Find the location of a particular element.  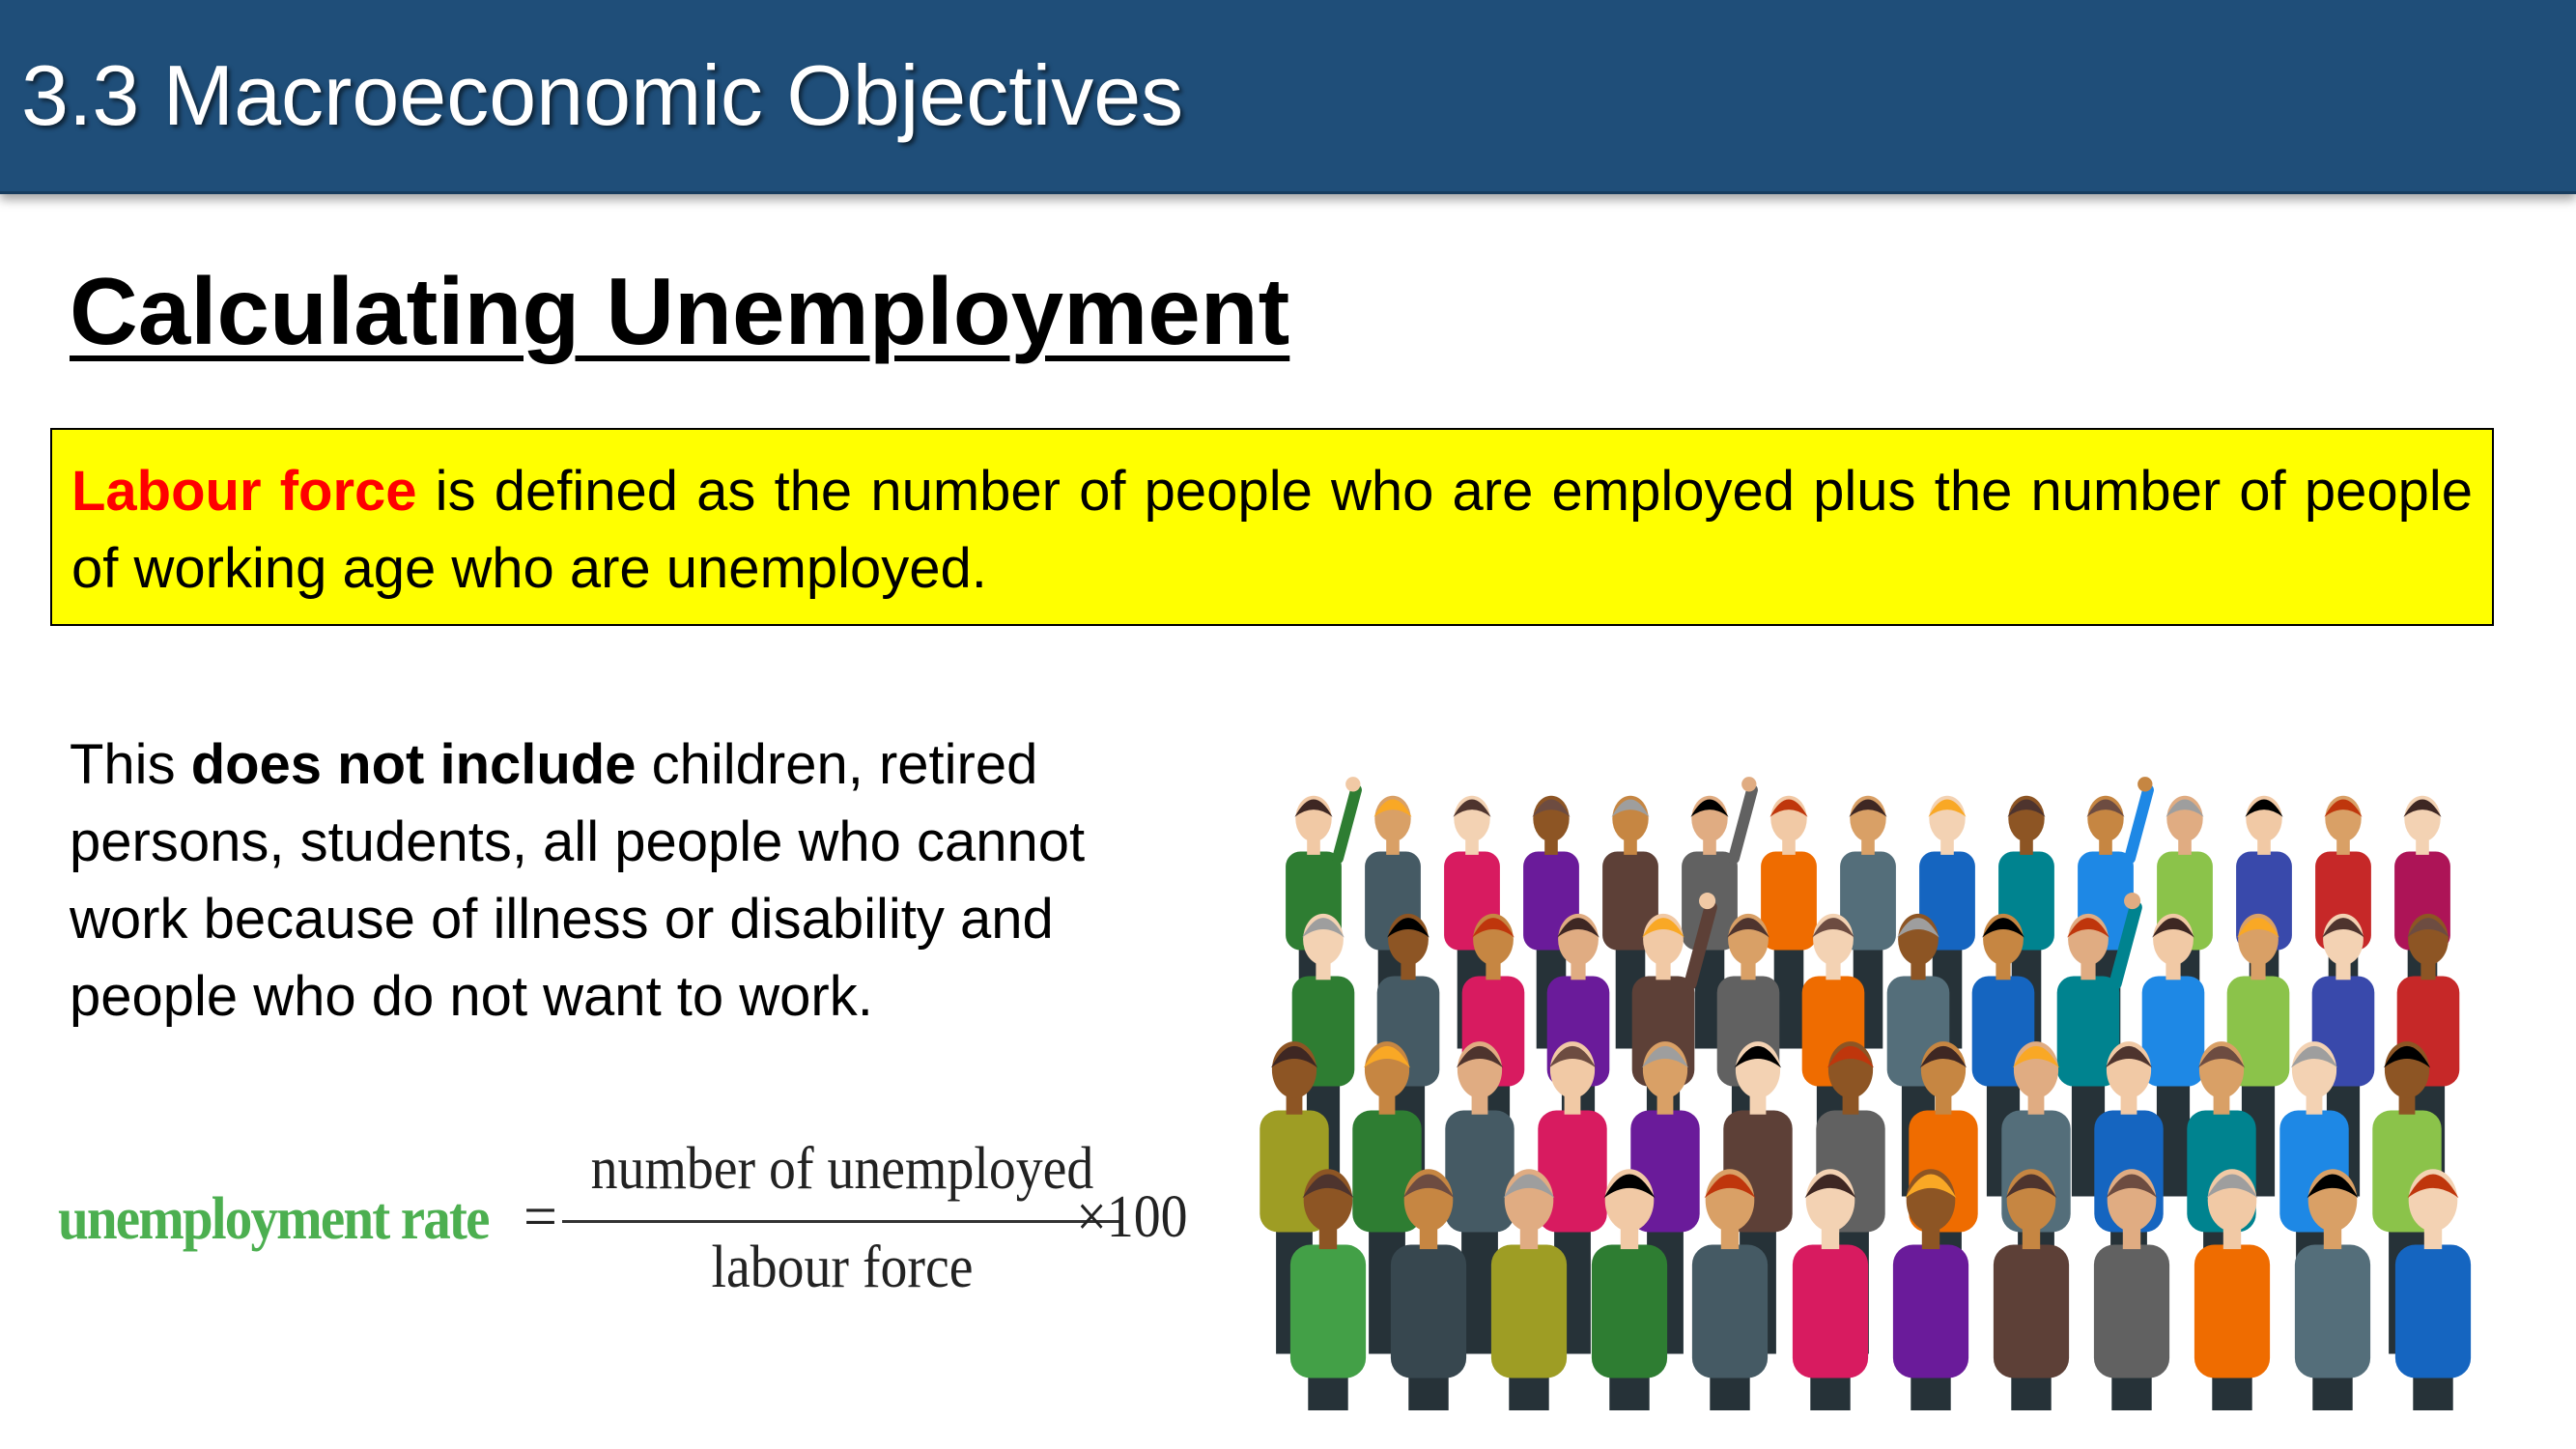

formula-multiplier: ×100 is located at coordinates (1132, 1217).